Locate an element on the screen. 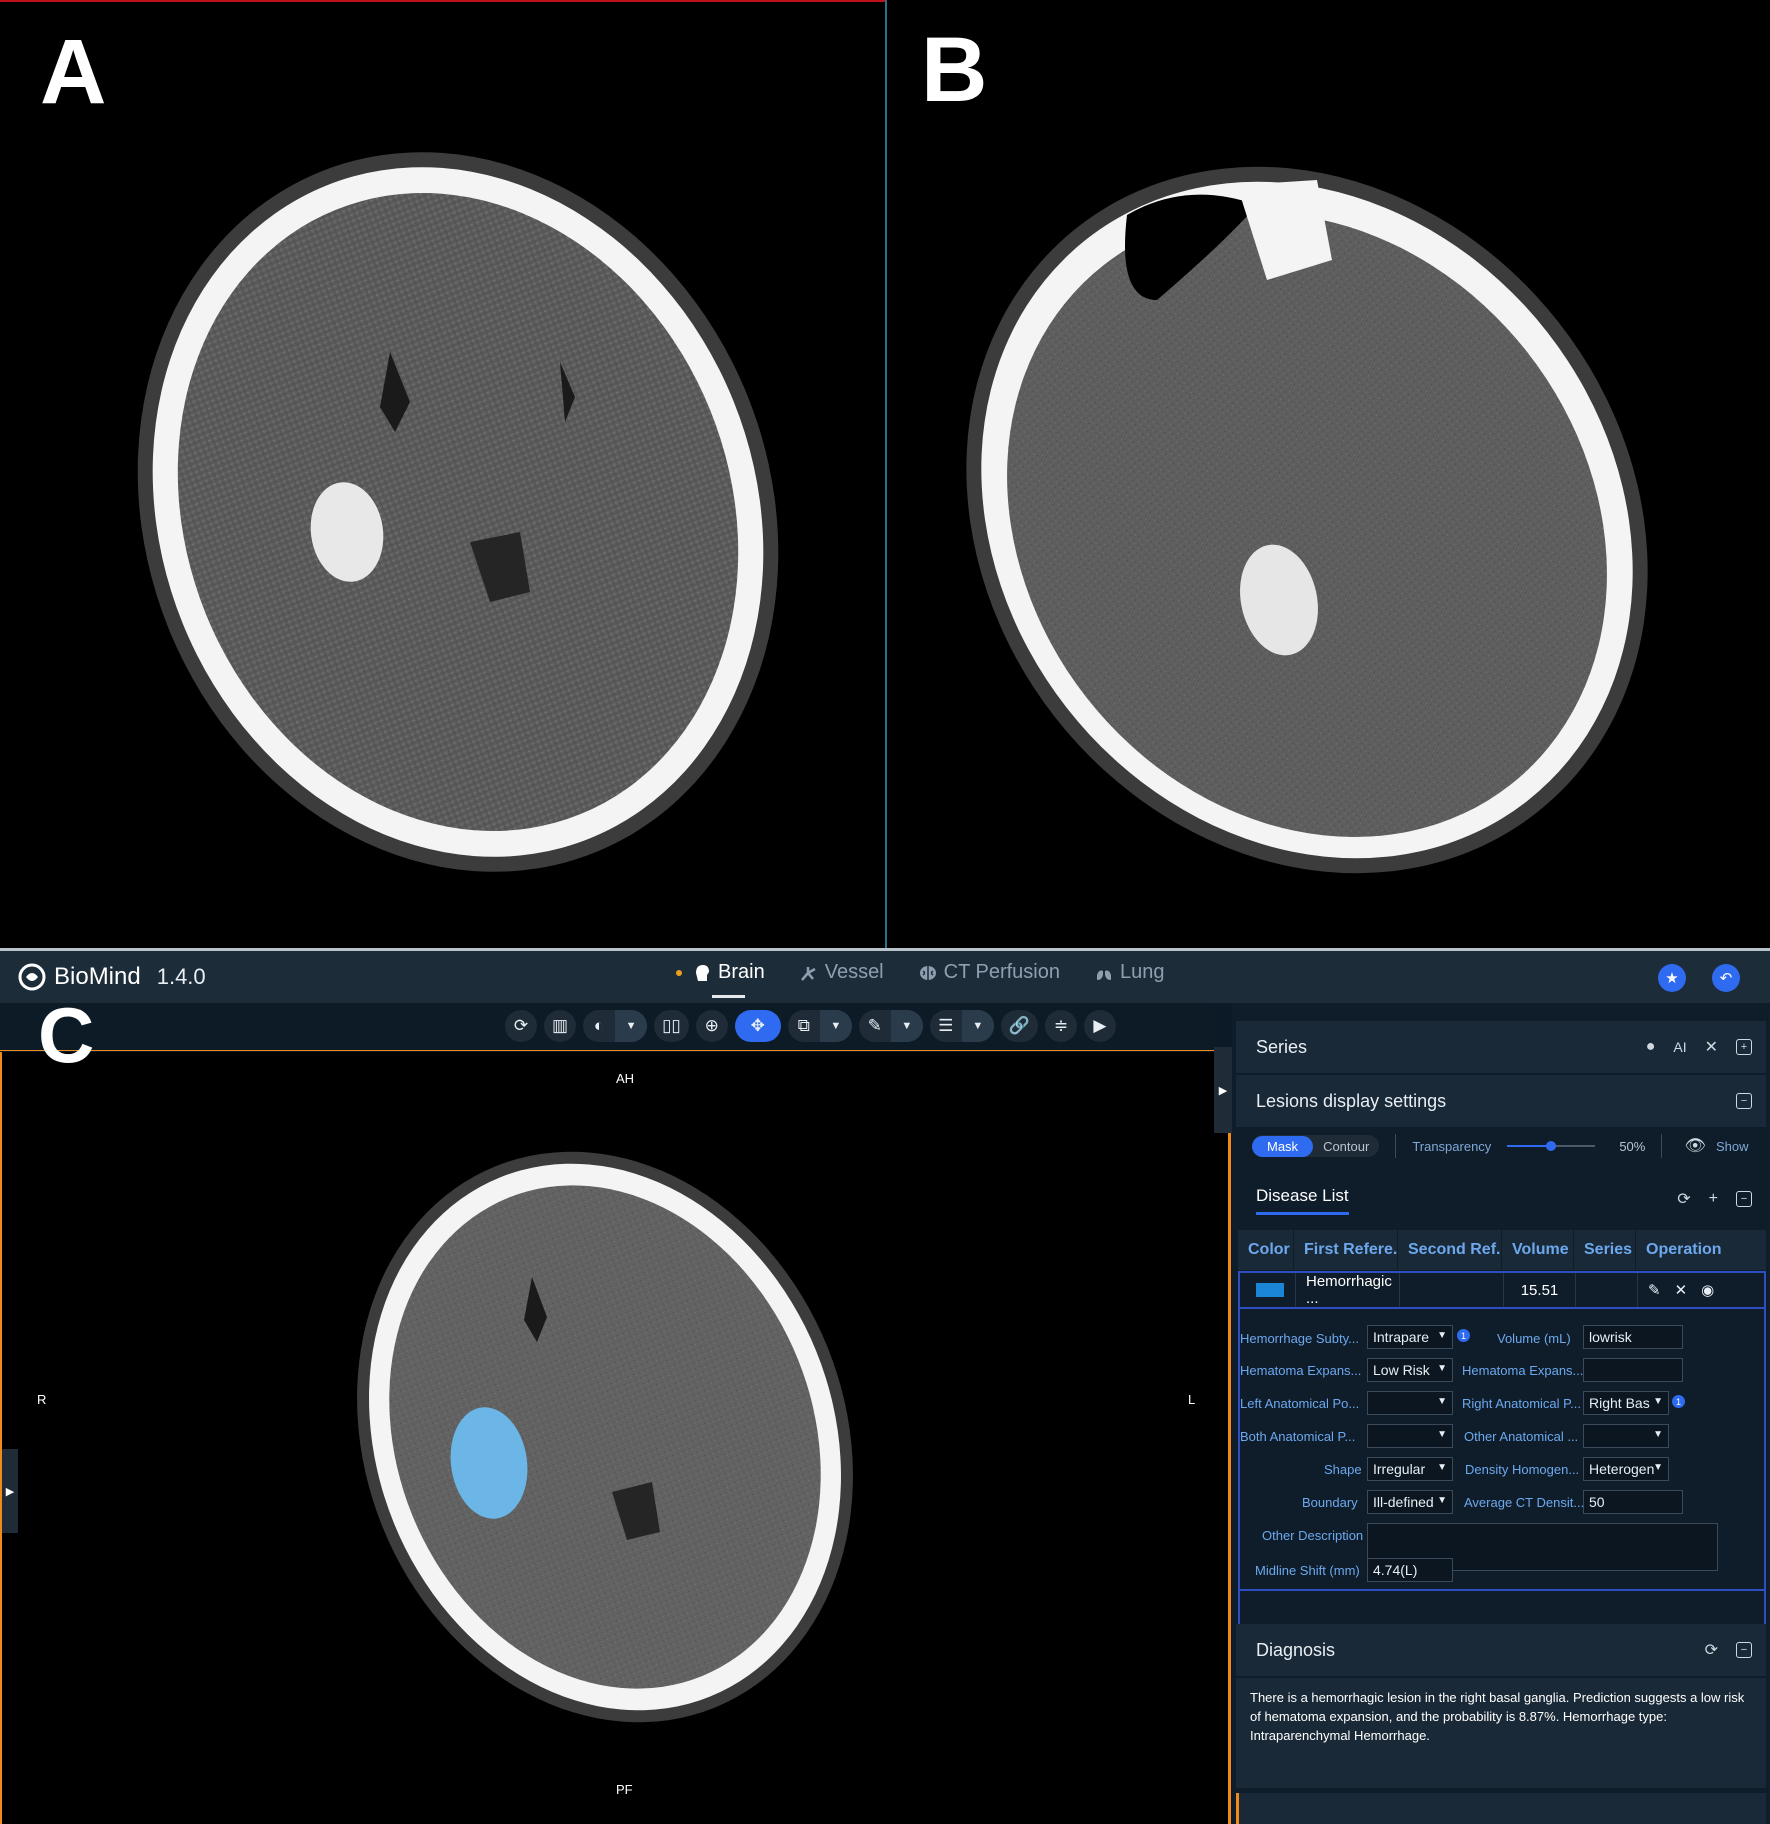 The image size is (1770, 1824). mode-tabs: Brain Vessel CT Perfusion Lung is located at coordinates (920, 979).